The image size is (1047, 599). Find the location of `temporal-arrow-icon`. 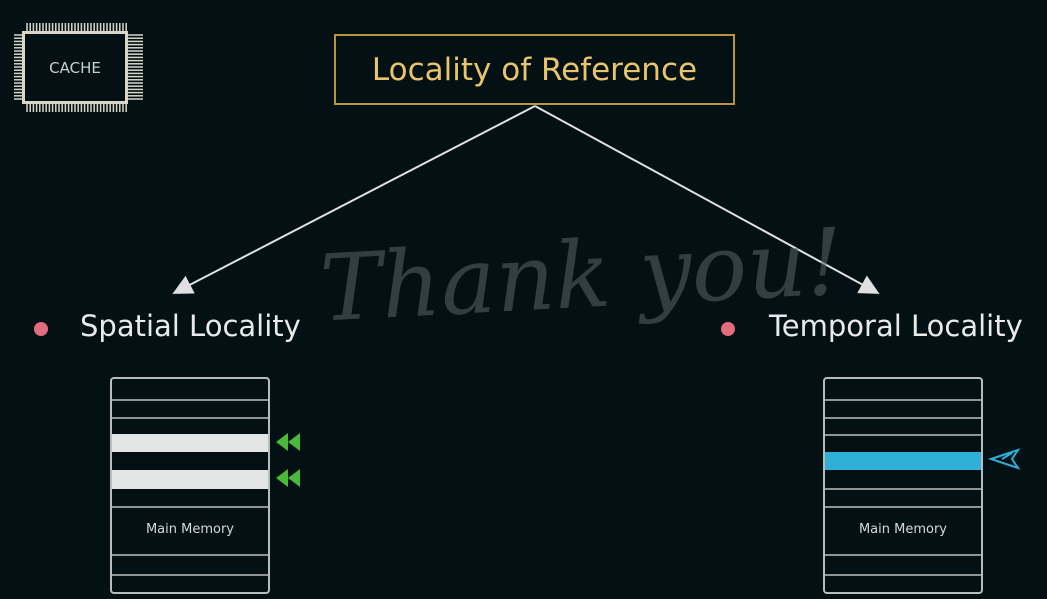

temporal-arrow-icon is located at coordinates (1004, 459).